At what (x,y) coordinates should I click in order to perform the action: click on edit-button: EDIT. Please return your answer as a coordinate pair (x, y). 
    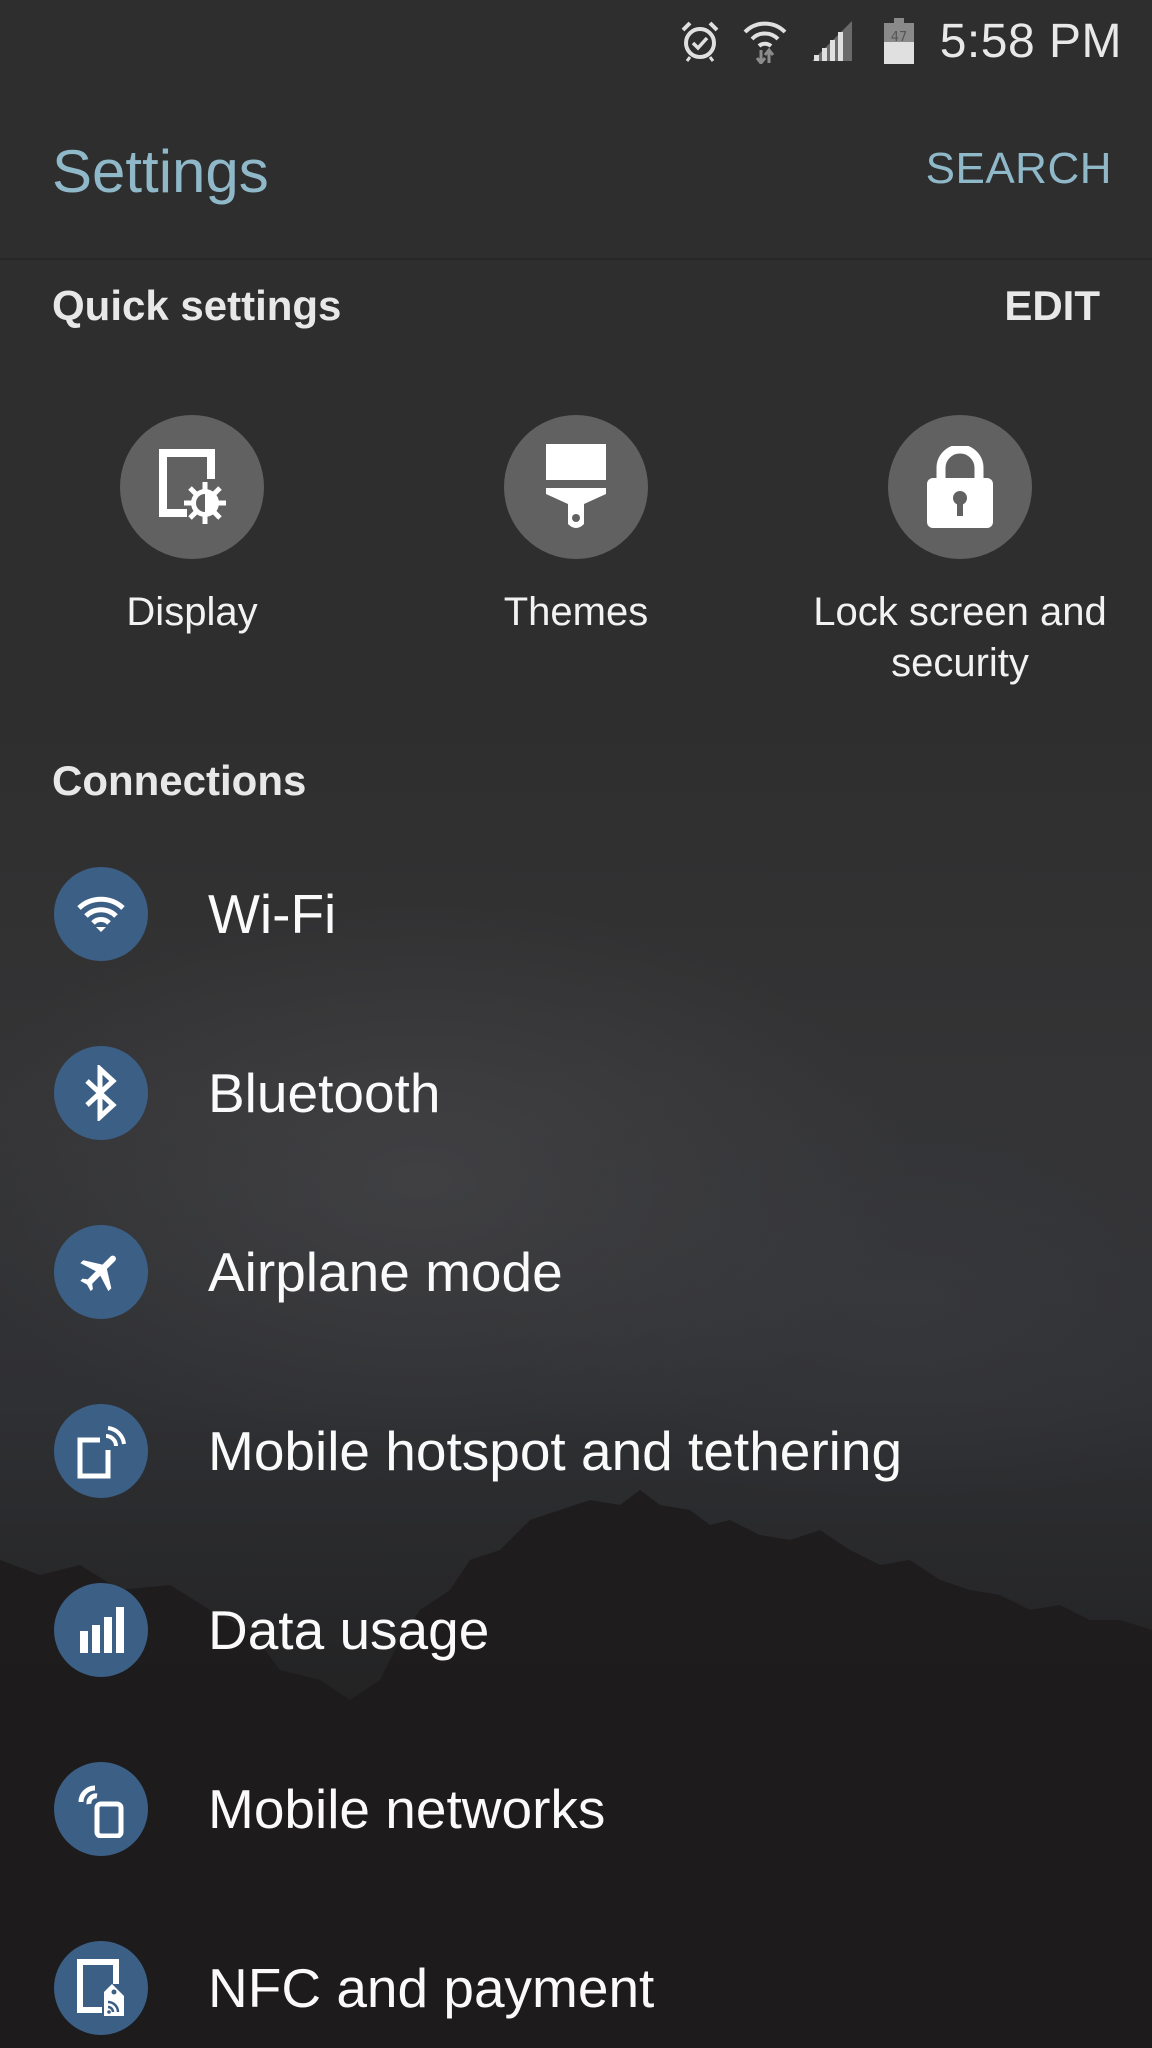
    Looking at the image, I should click on (1052, 306).